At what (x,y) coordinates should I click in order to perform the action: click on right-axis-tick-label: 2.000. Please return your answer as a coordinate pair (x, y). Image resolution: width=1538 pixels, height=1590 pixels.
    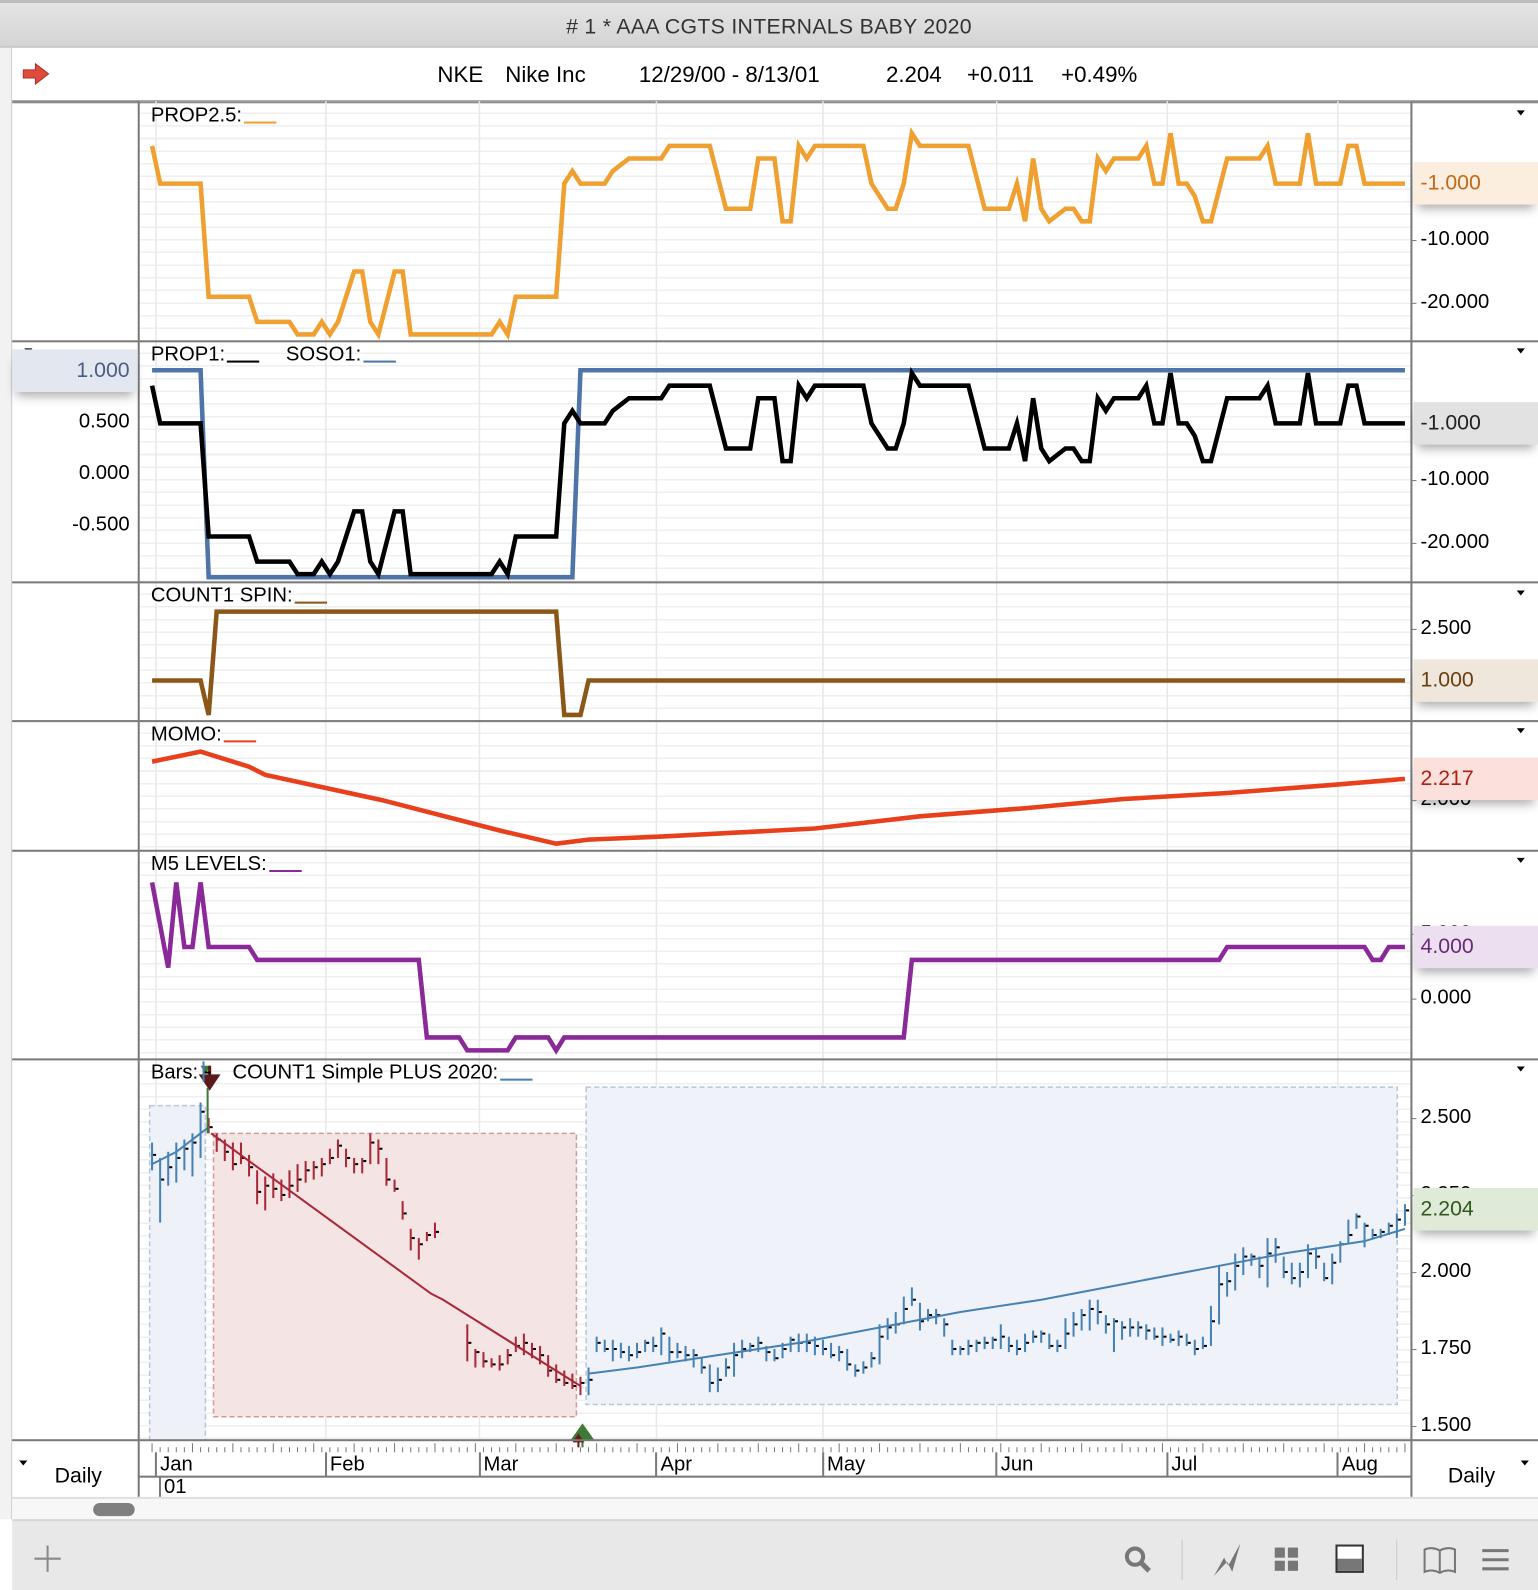
    Looking at the image, I should click on (1446, 1271).